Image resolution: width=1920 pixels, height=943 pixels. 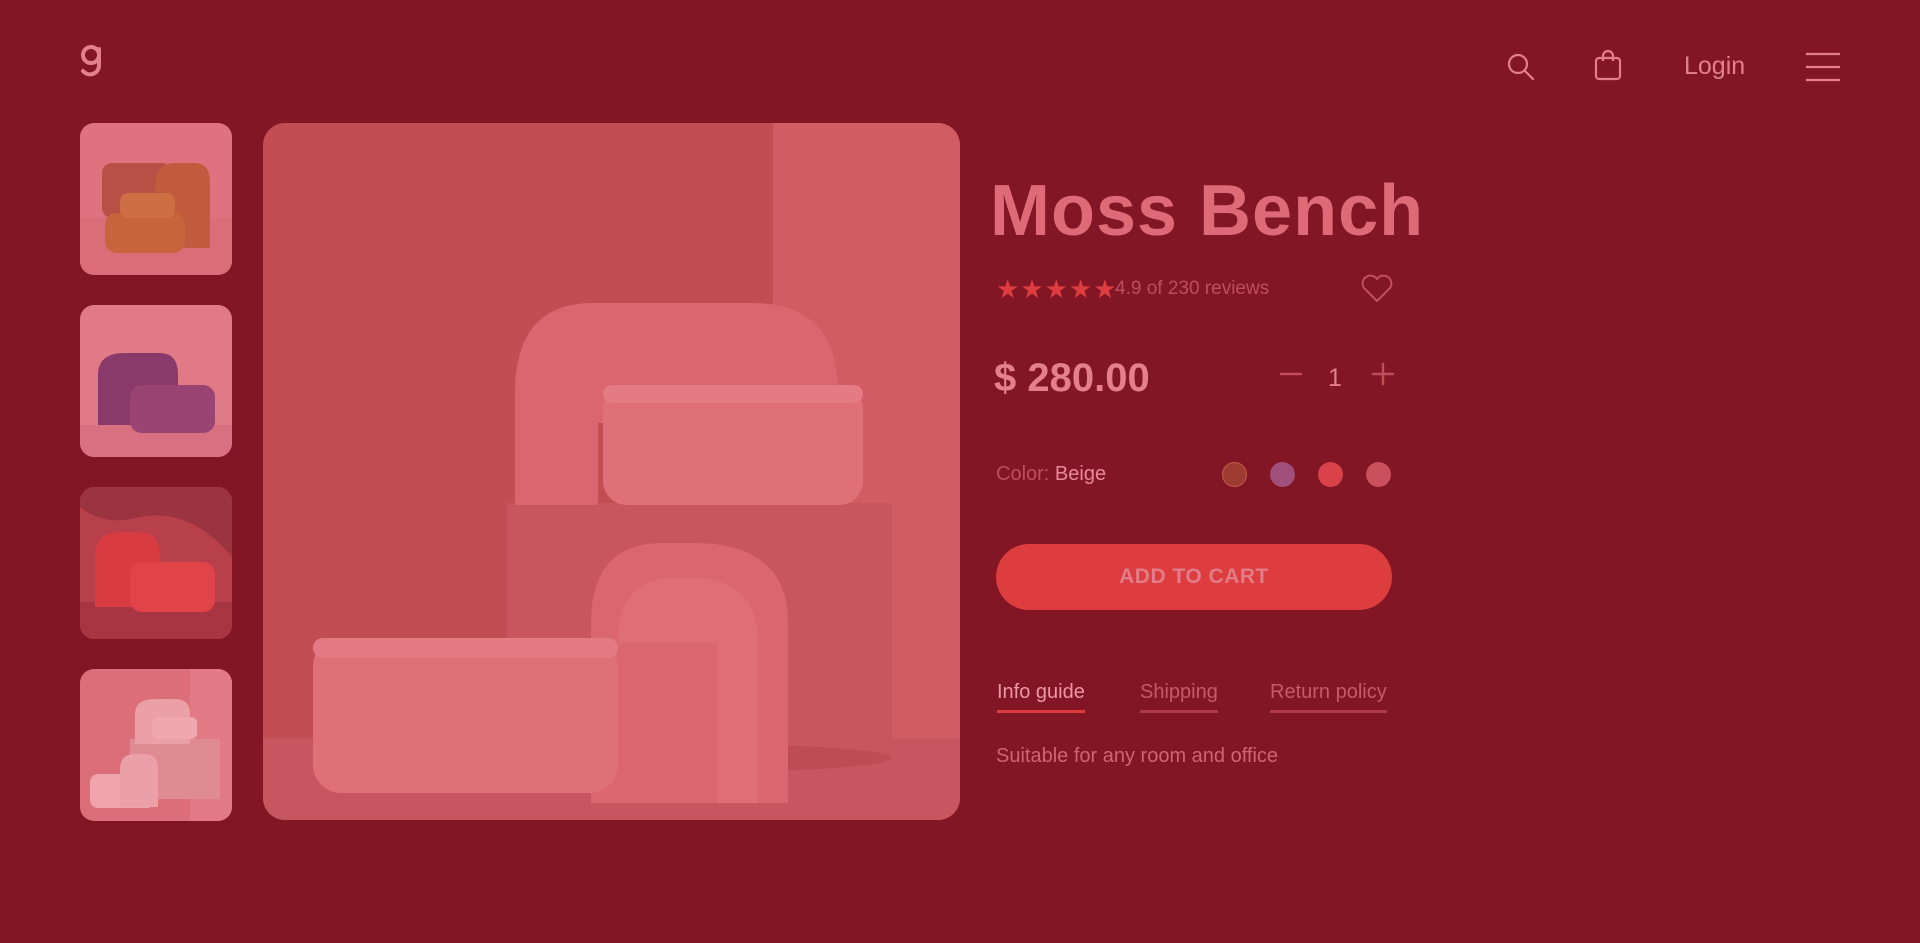 What do you see at coordinates (1823, 69) in the screenshot?
I see `hamburger-menu-icon` at bounding box center [1823, 69].